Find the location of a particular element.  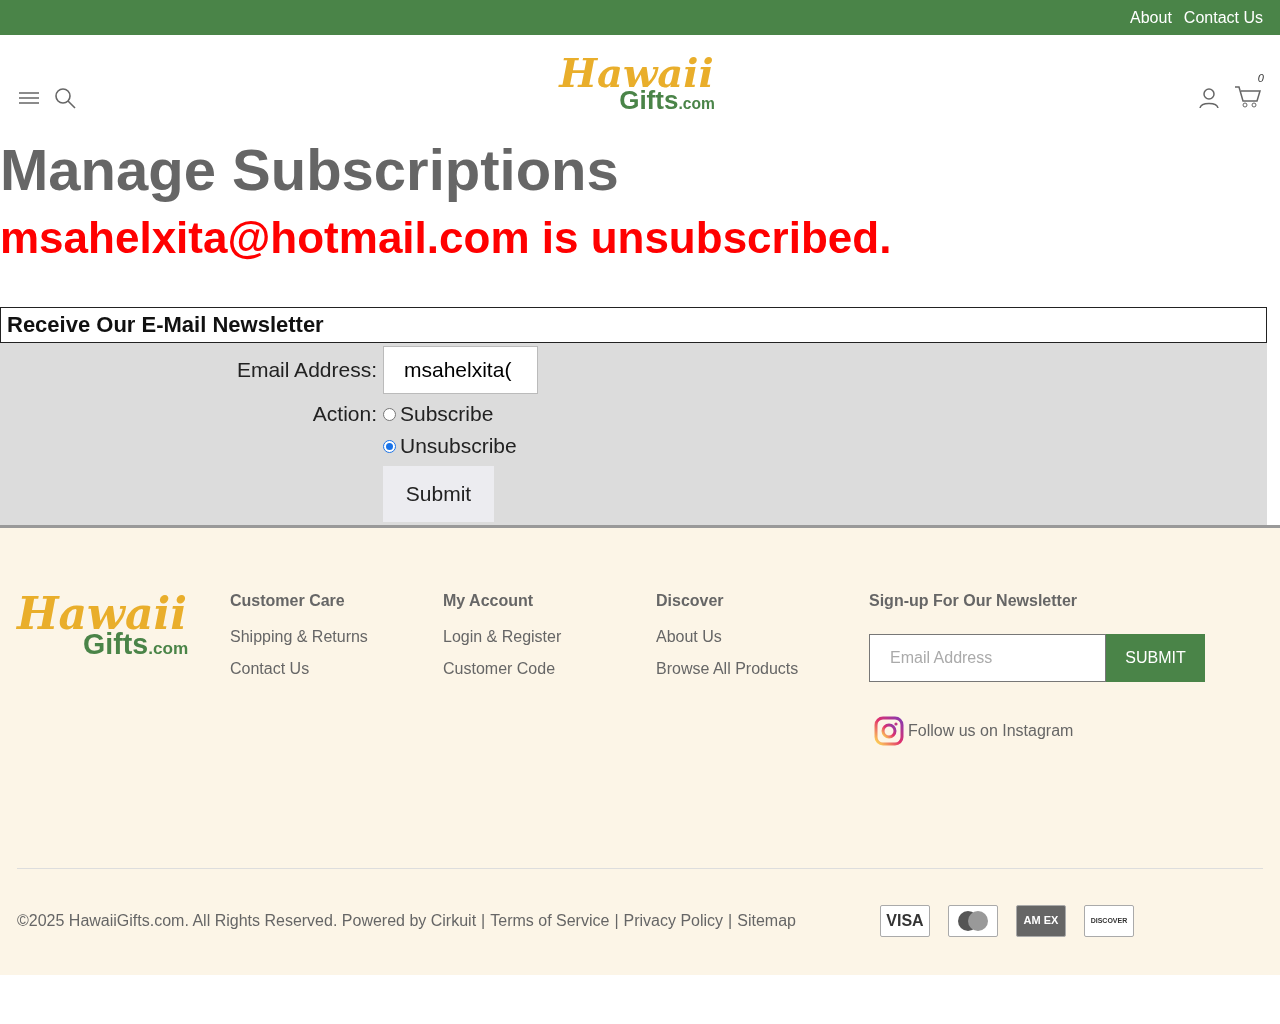

search-icon is located at coordinates (65, 97).